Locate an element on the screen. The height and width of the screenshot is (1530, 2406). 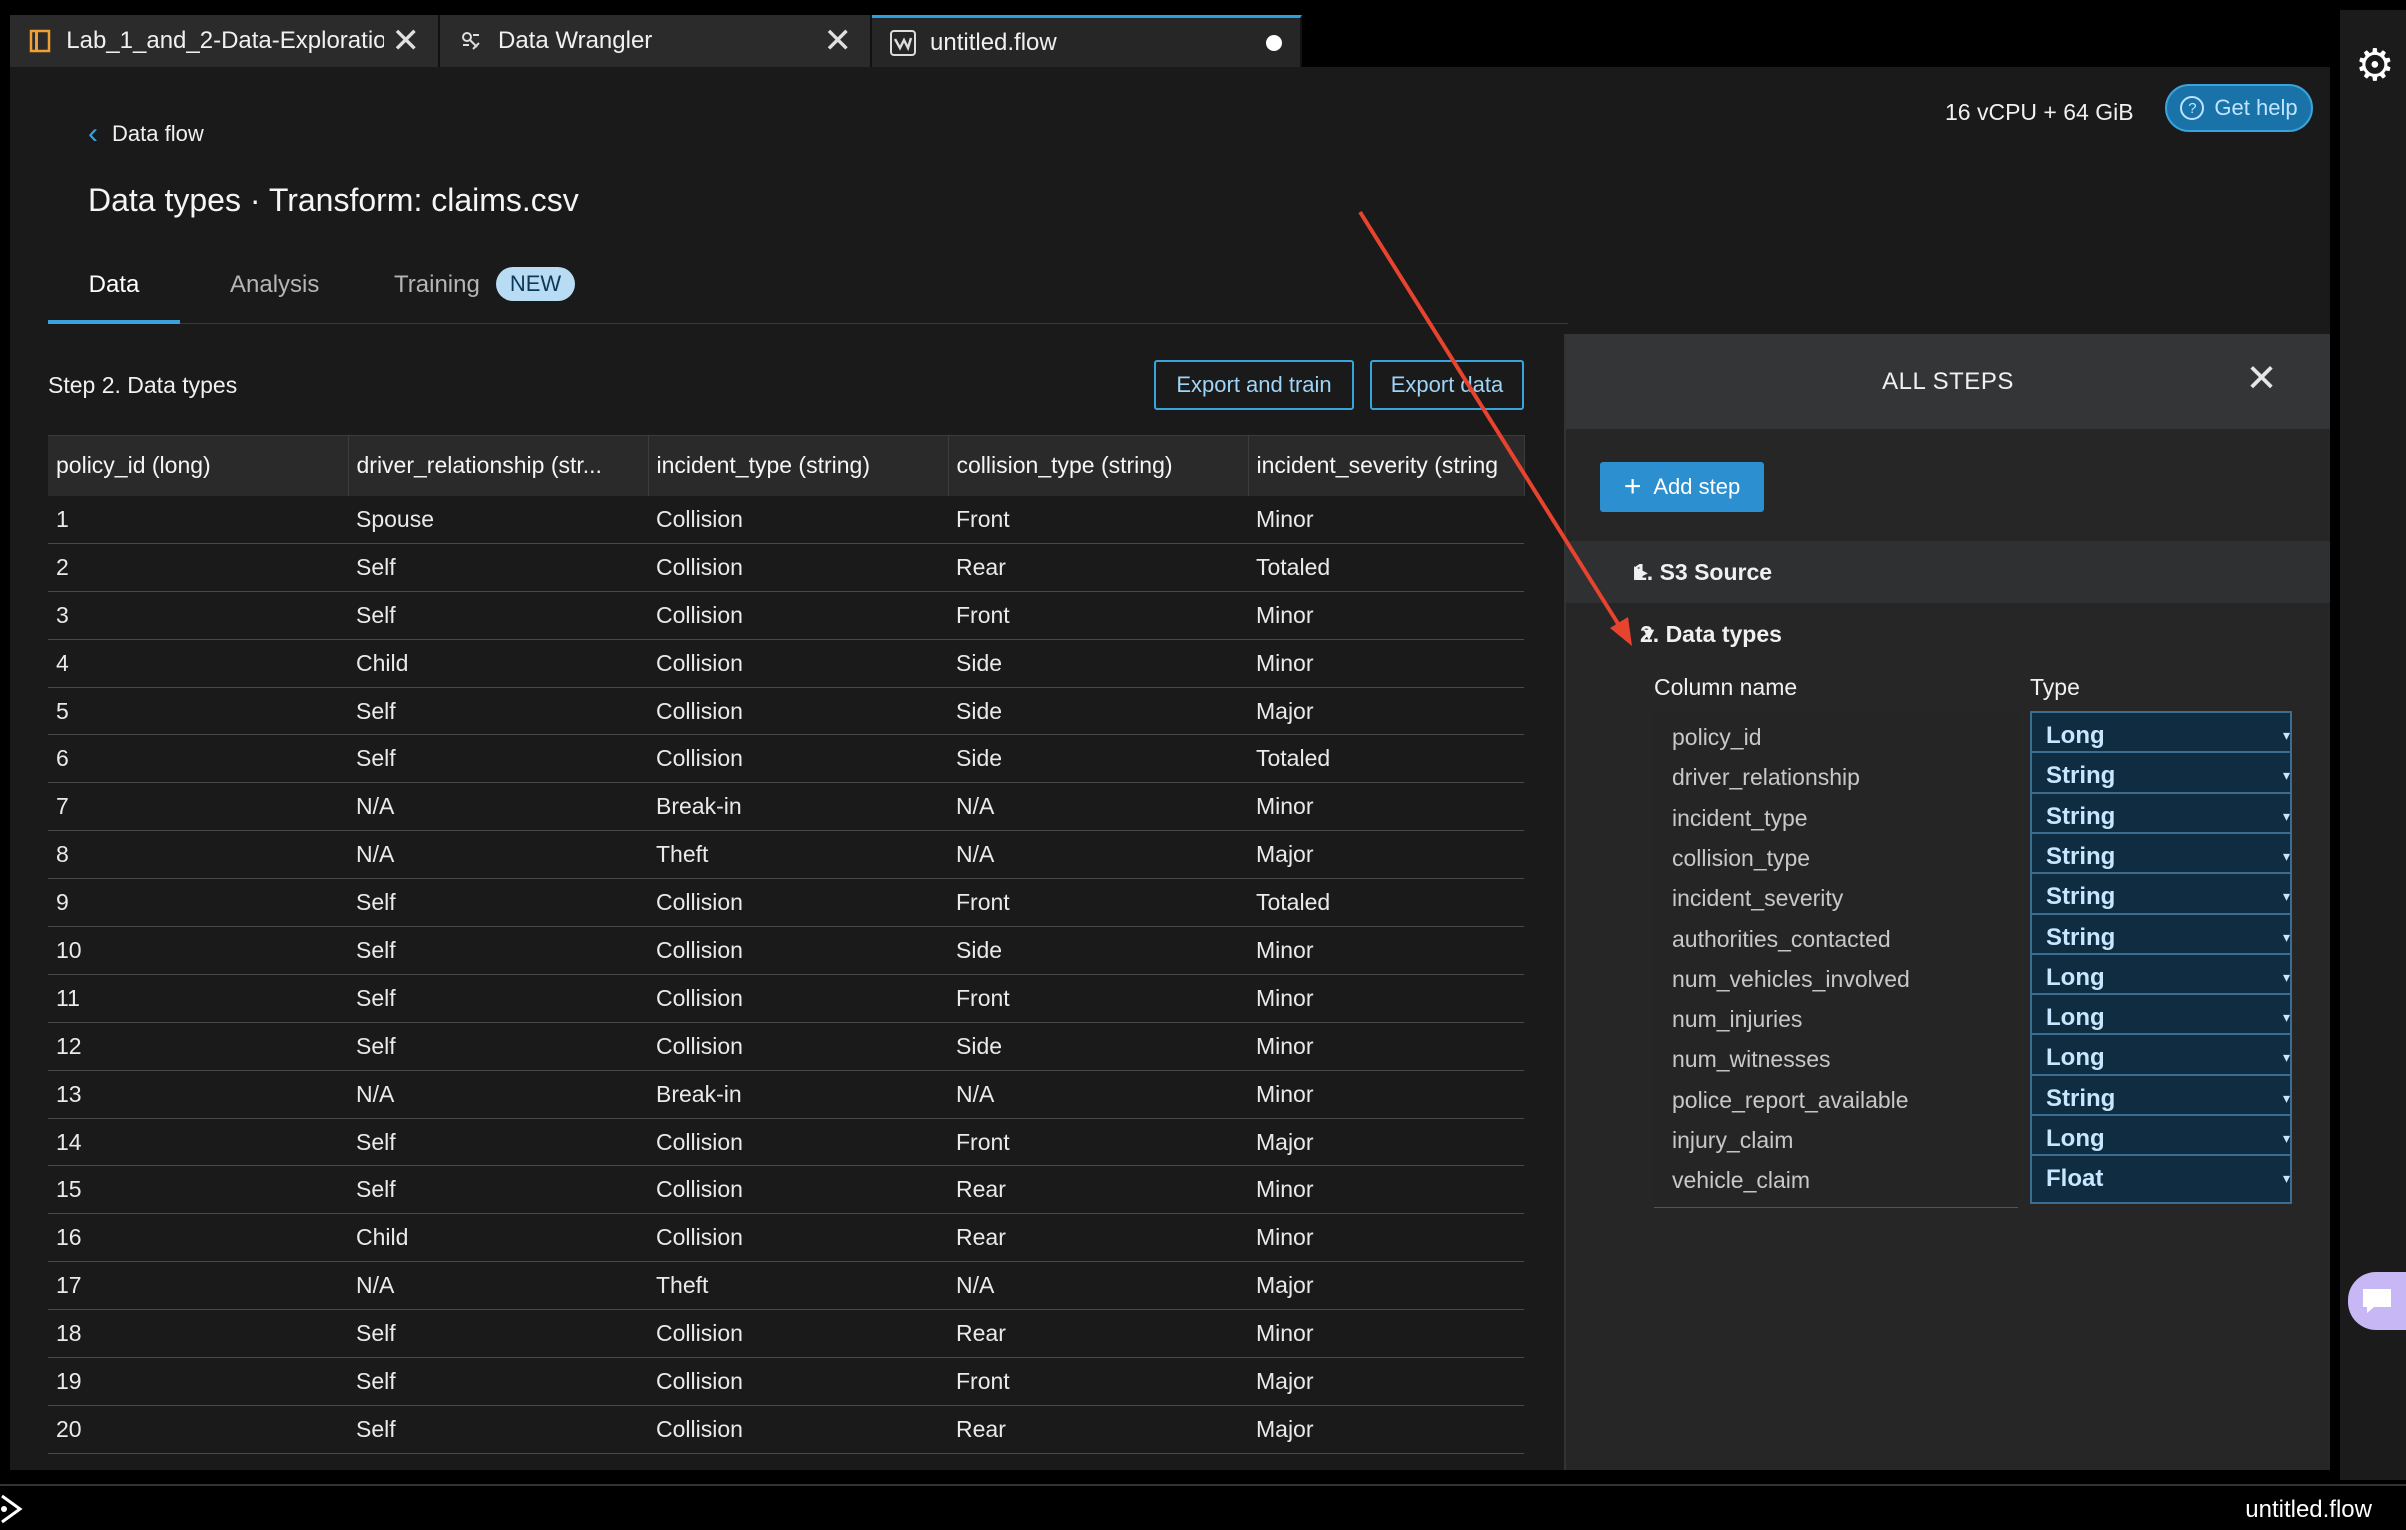
gear-icon: ⚙ is located at coordinates (2374, 65).